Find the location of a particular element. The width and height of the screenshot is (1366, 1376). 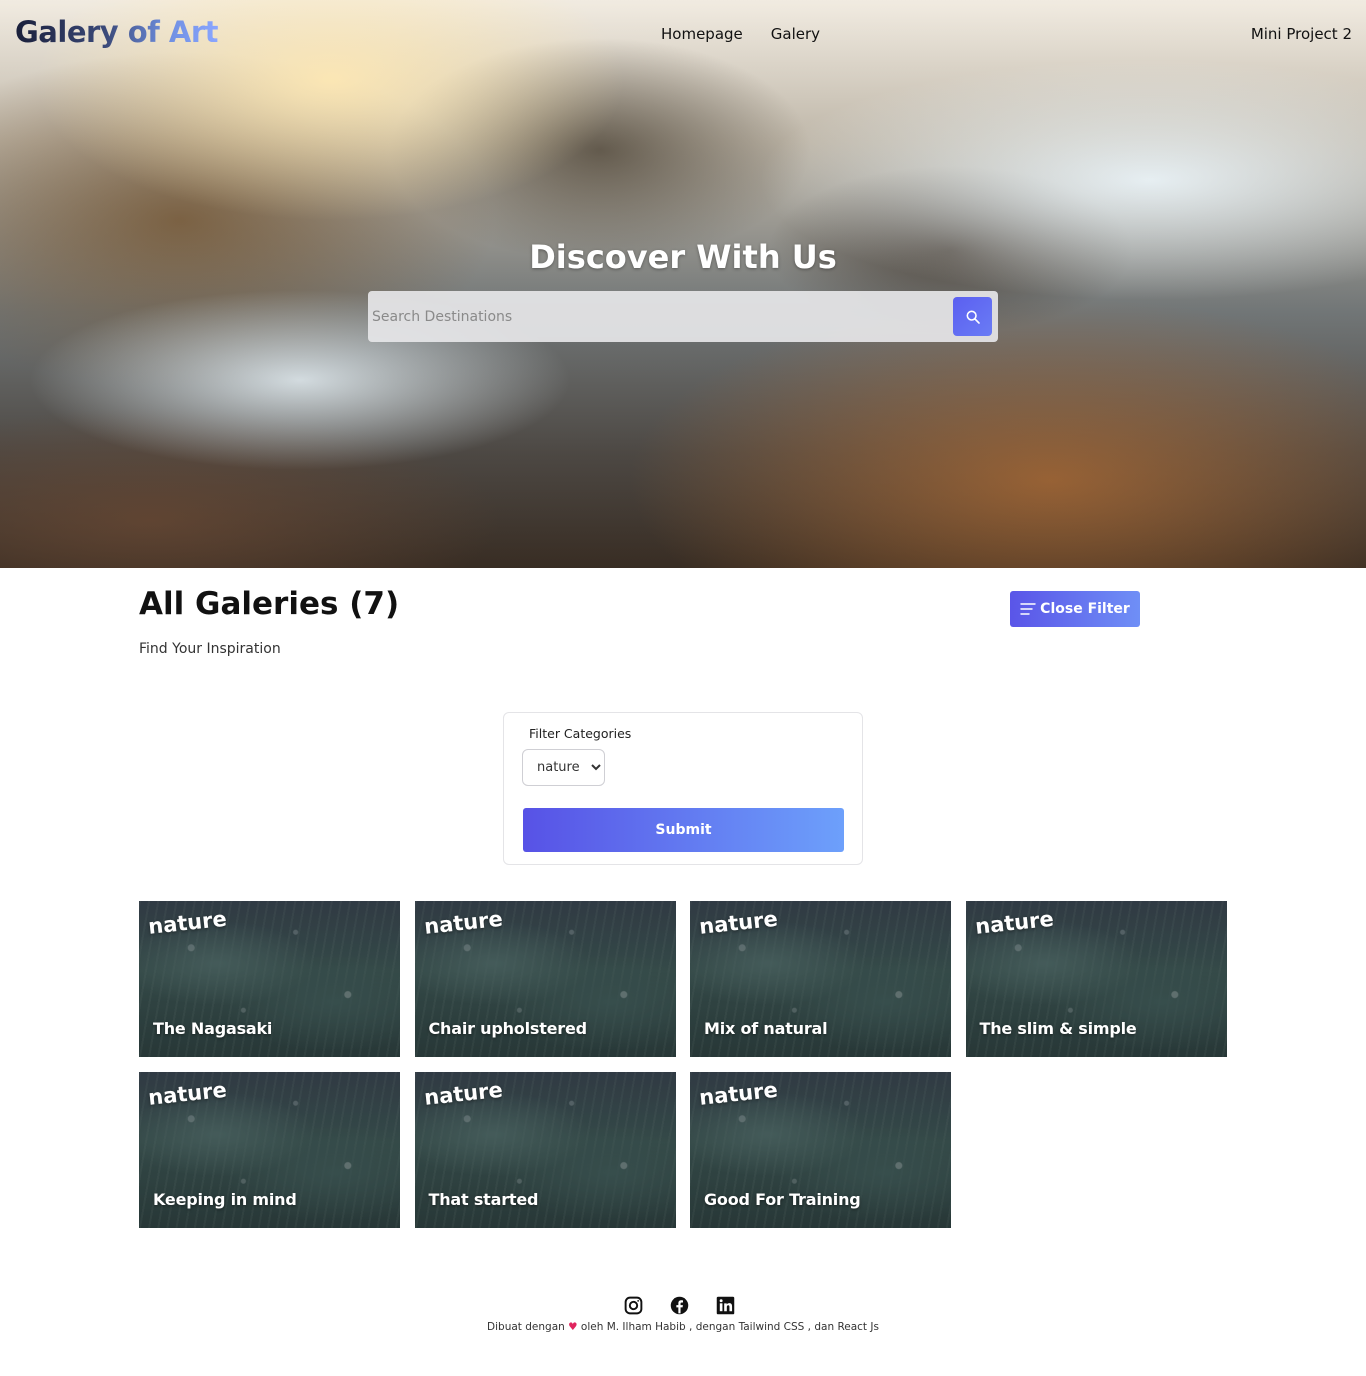

search-icon is located at coordinates (973, 317).